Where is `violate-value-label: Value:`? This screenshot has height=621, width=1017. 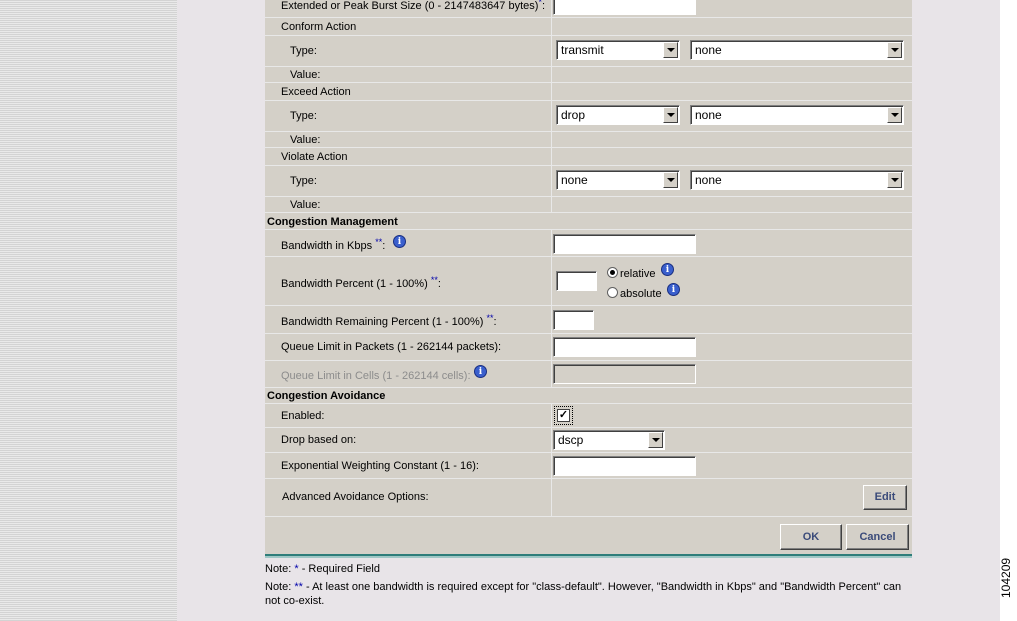 violate-value-label: Value: is located at coordinates (305, 205).